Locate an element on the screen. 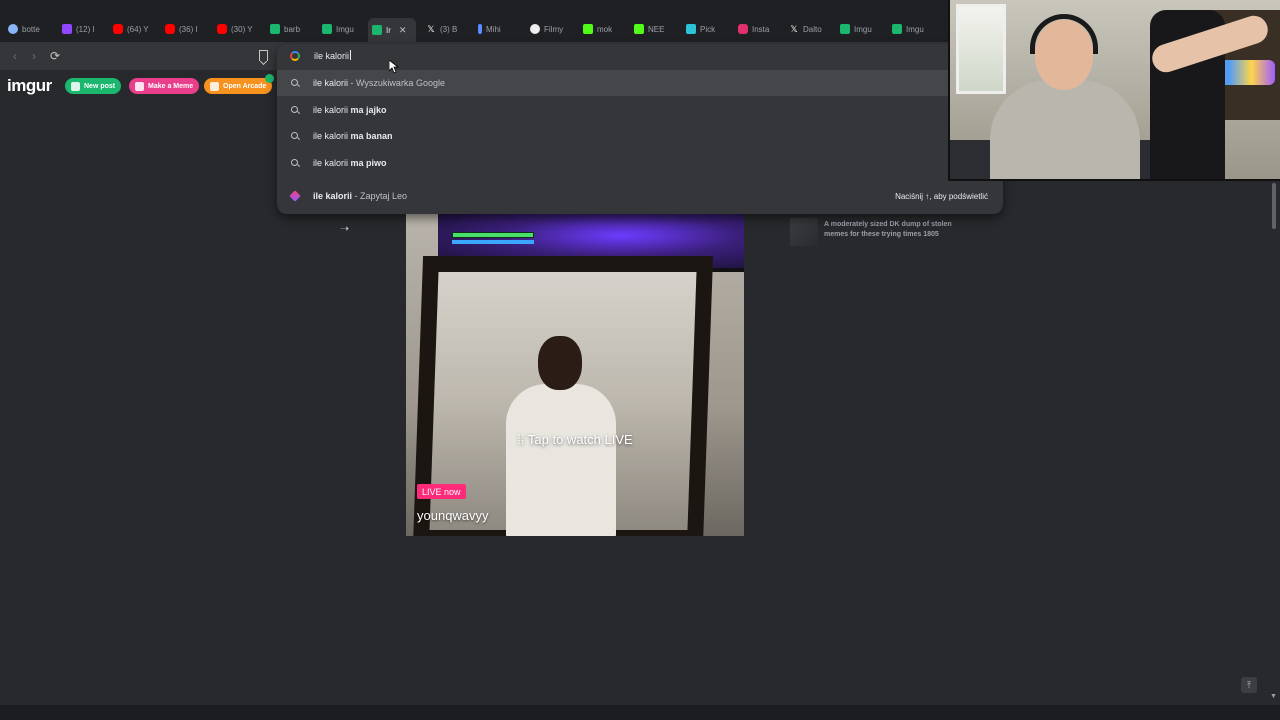  address-input: ile kalorii is located at coordinates (333, 55).